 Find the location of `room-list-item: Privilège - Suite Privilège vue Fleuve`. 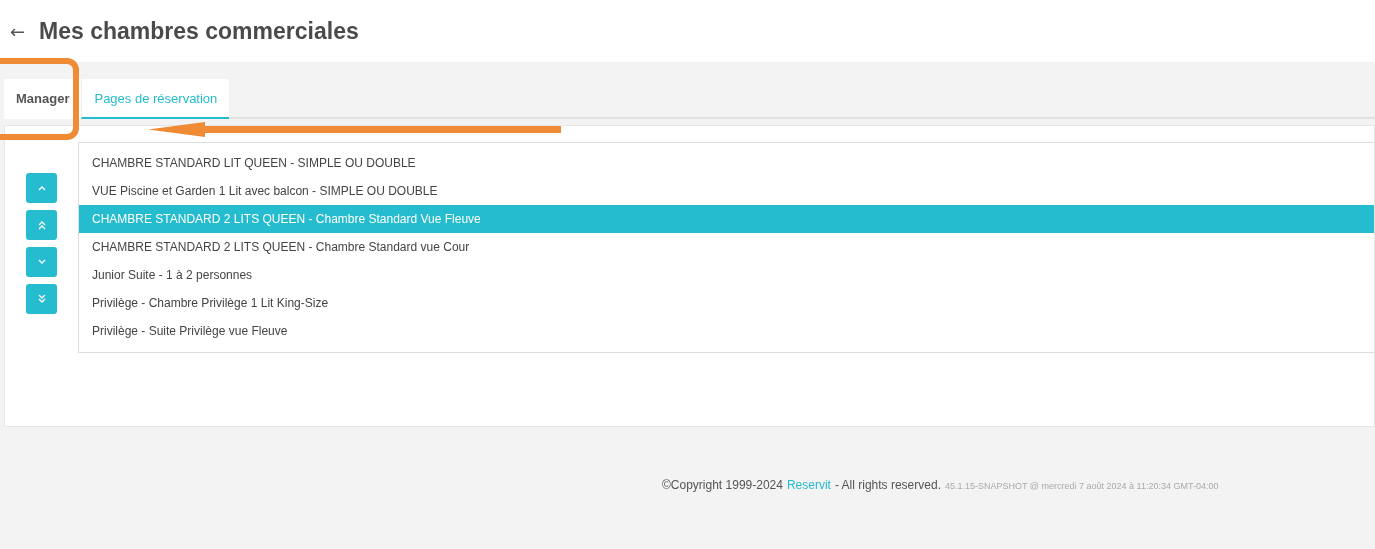

room-list-item: Privilège - Suite Privilège vue Fleuve is located at coordinates (726, 331).